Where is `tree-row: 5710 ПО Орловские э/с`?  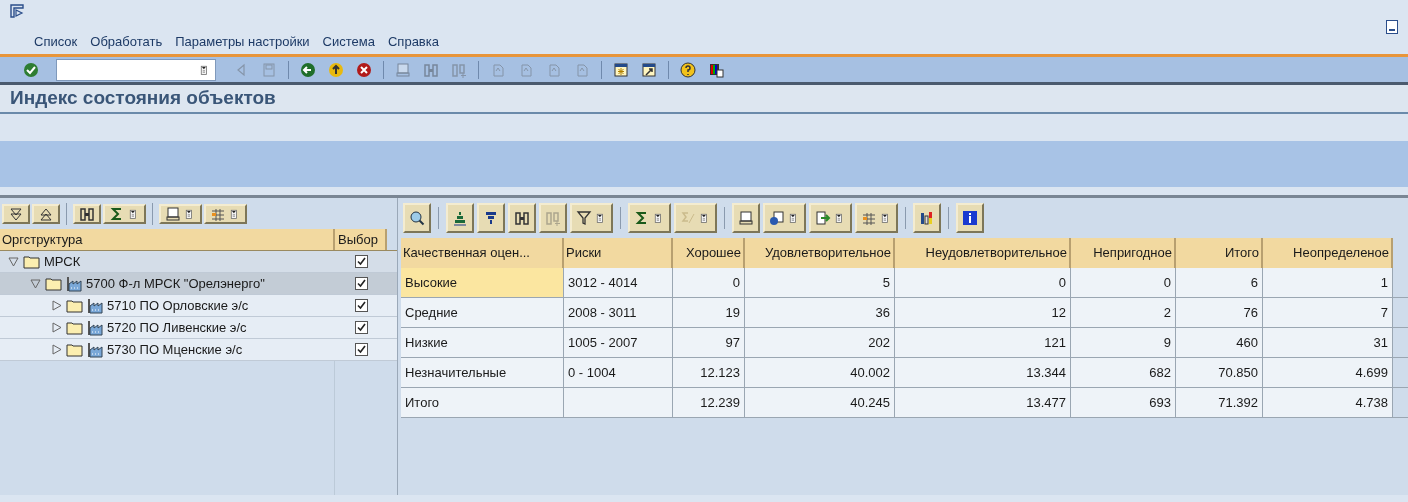
tree-row: 5710 ПО Орловские э/с is located at coordinates (198, 306).